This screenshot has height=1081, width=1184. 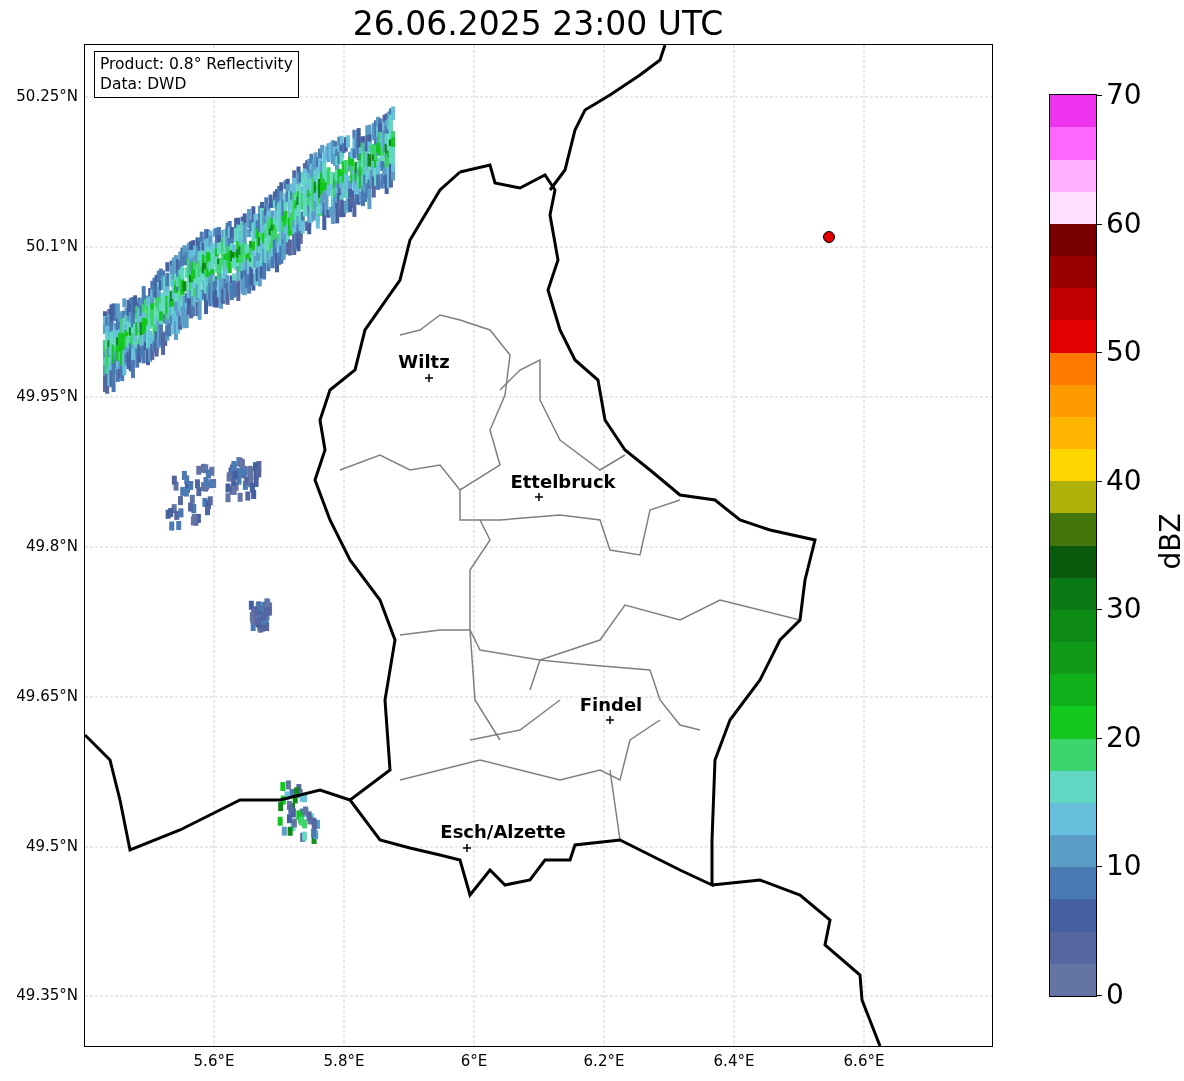 I want to click on info-line: Product: 0.8° Reflectivity, so click(x=196, y=64).